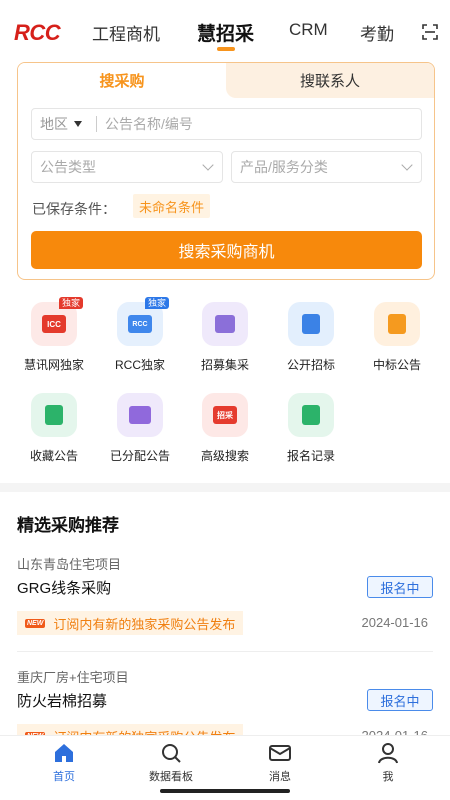  What do you see at coordinates (127, 167) in the screenshot?
I see `notice-type-select: 公告类型` at bounding box center [127, 167].